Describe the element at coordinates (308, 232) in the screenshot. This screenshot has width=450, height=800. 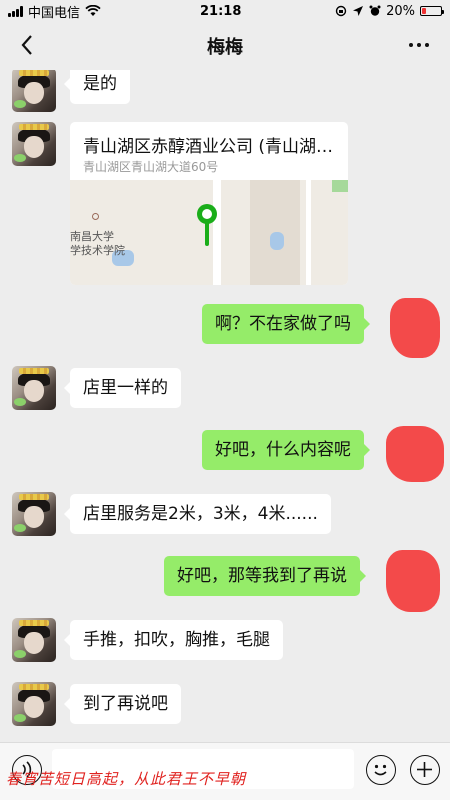
I see `map-road` at that location.